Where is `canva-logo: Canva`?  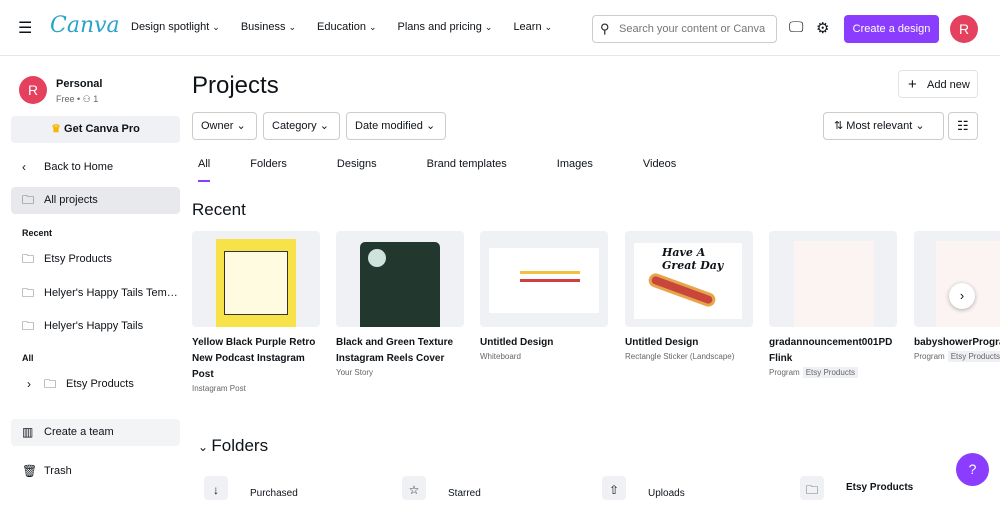 canva-logo: Canva is located at coordinates (85, 25).